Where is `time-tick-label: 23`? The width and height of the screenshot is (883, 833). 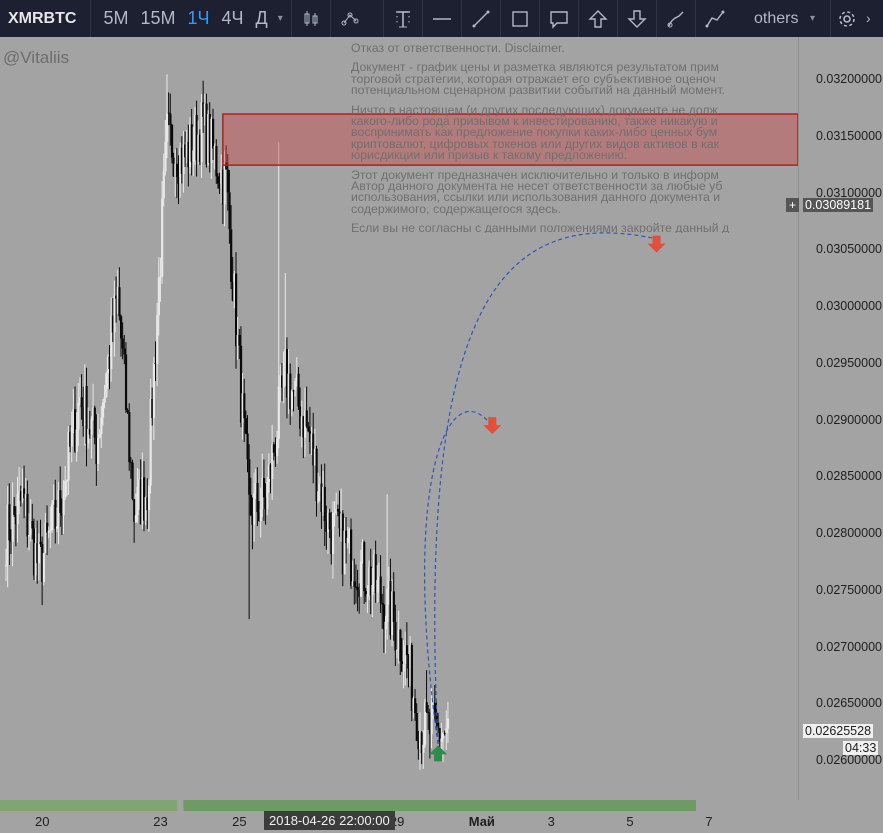
time-tick-label: 23 is located at coordinates (160, 821).